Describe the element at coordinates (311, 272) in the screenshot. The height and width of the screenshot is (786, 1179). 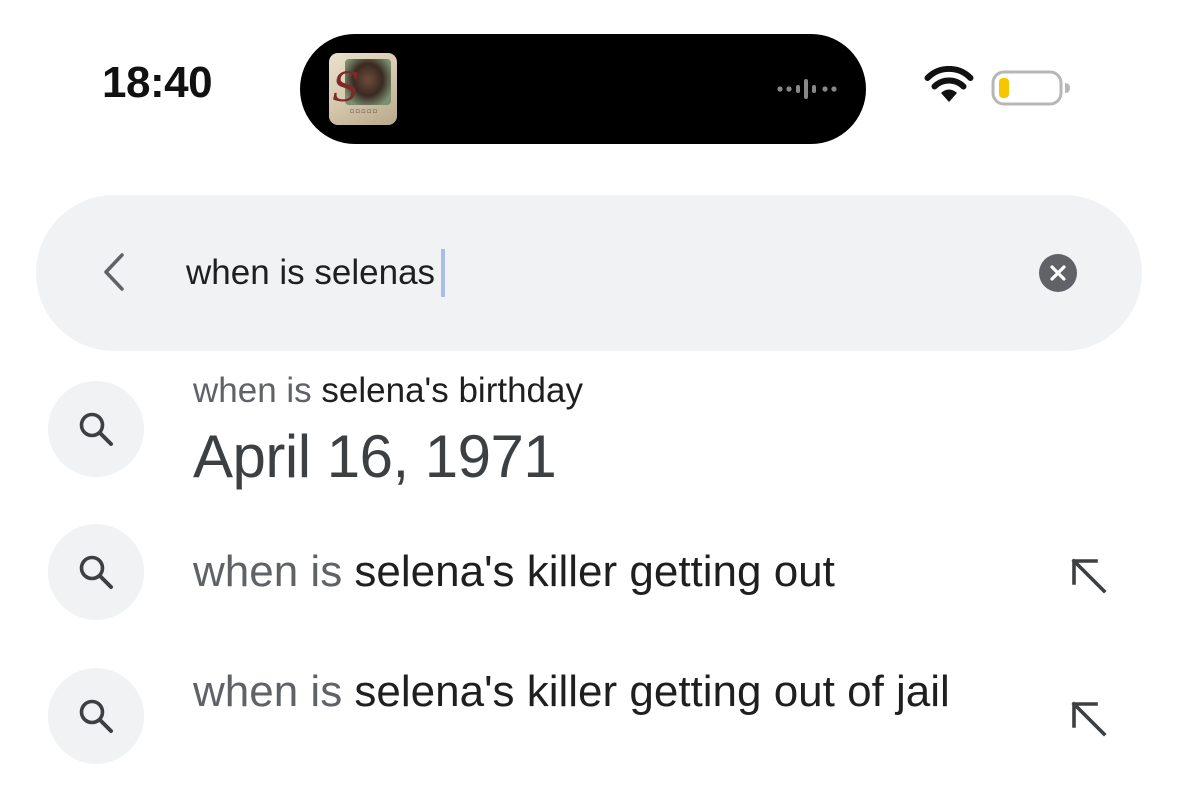
I see `search-input-text: when is selenas` at that location.